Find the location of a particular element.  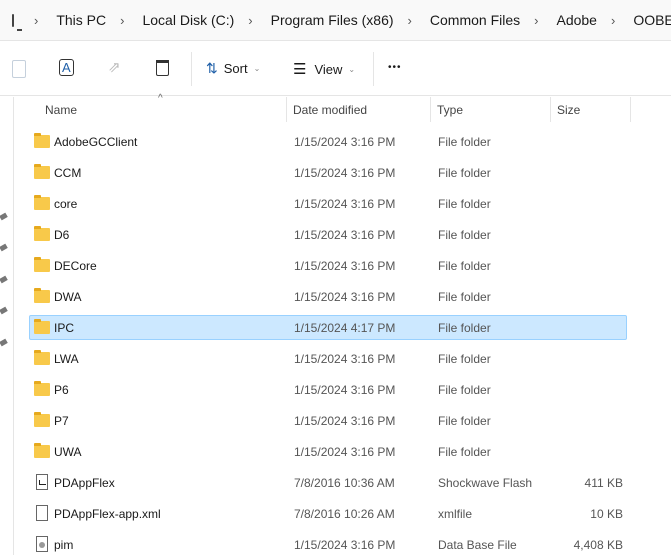

file-row: P7 1/15/2024 3:16 PM File folder is located at coordinates (328, 420).